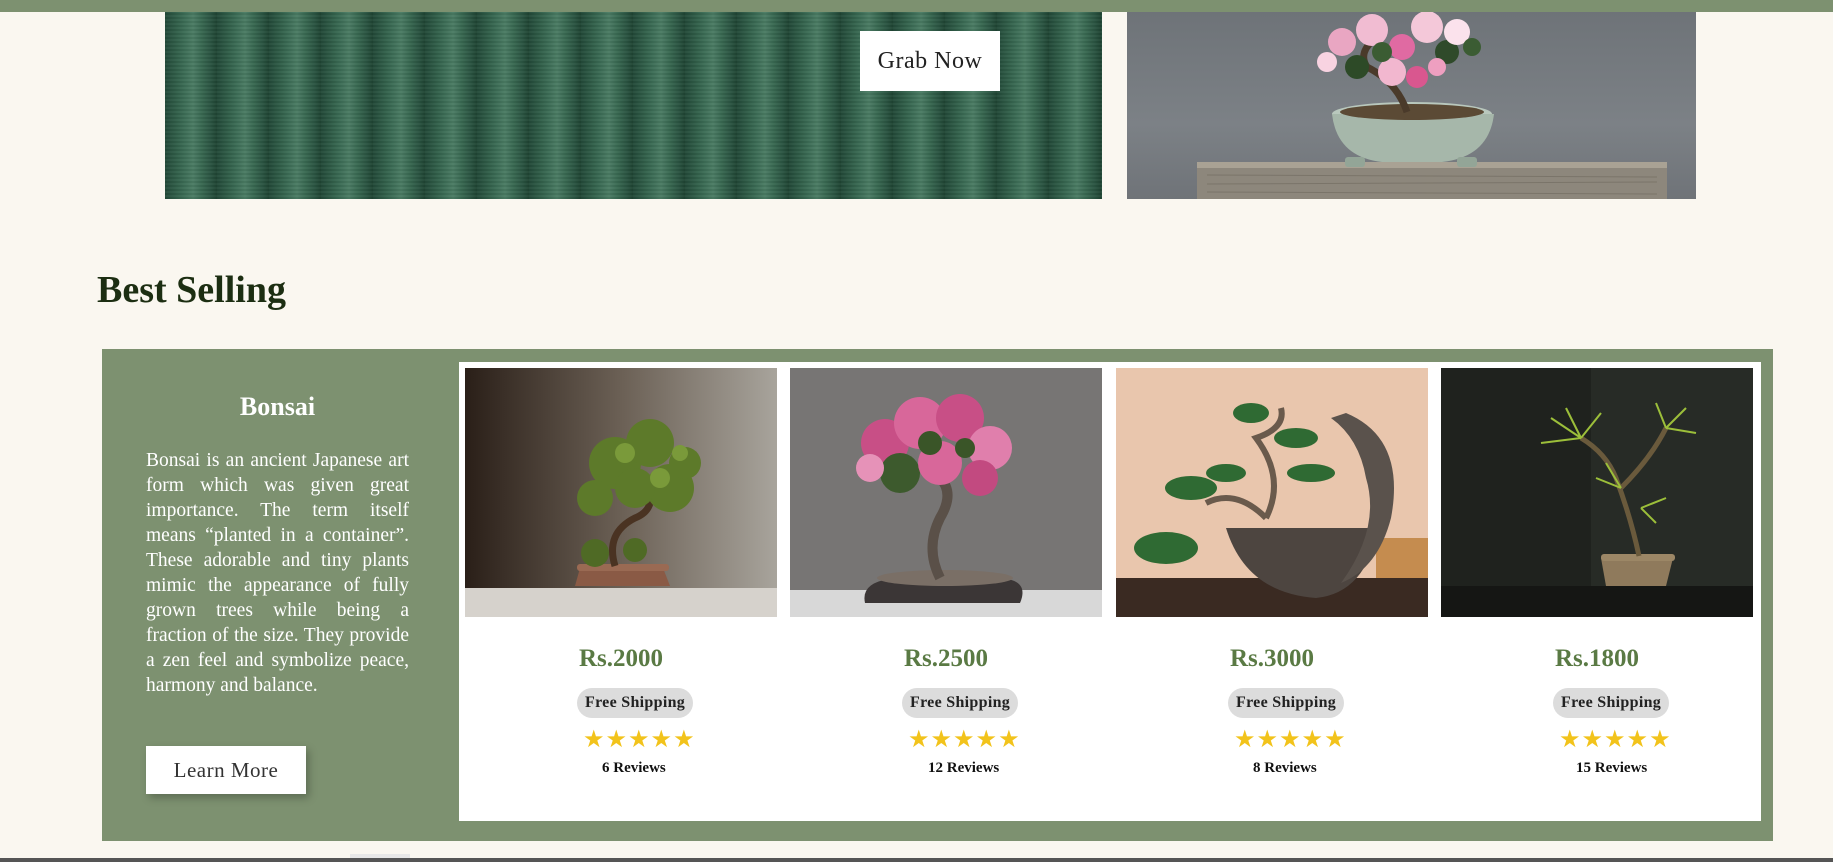  Describe the element at coordinates (277, 406) in the screenshot. I see `category-title: Bonsai` at that location.